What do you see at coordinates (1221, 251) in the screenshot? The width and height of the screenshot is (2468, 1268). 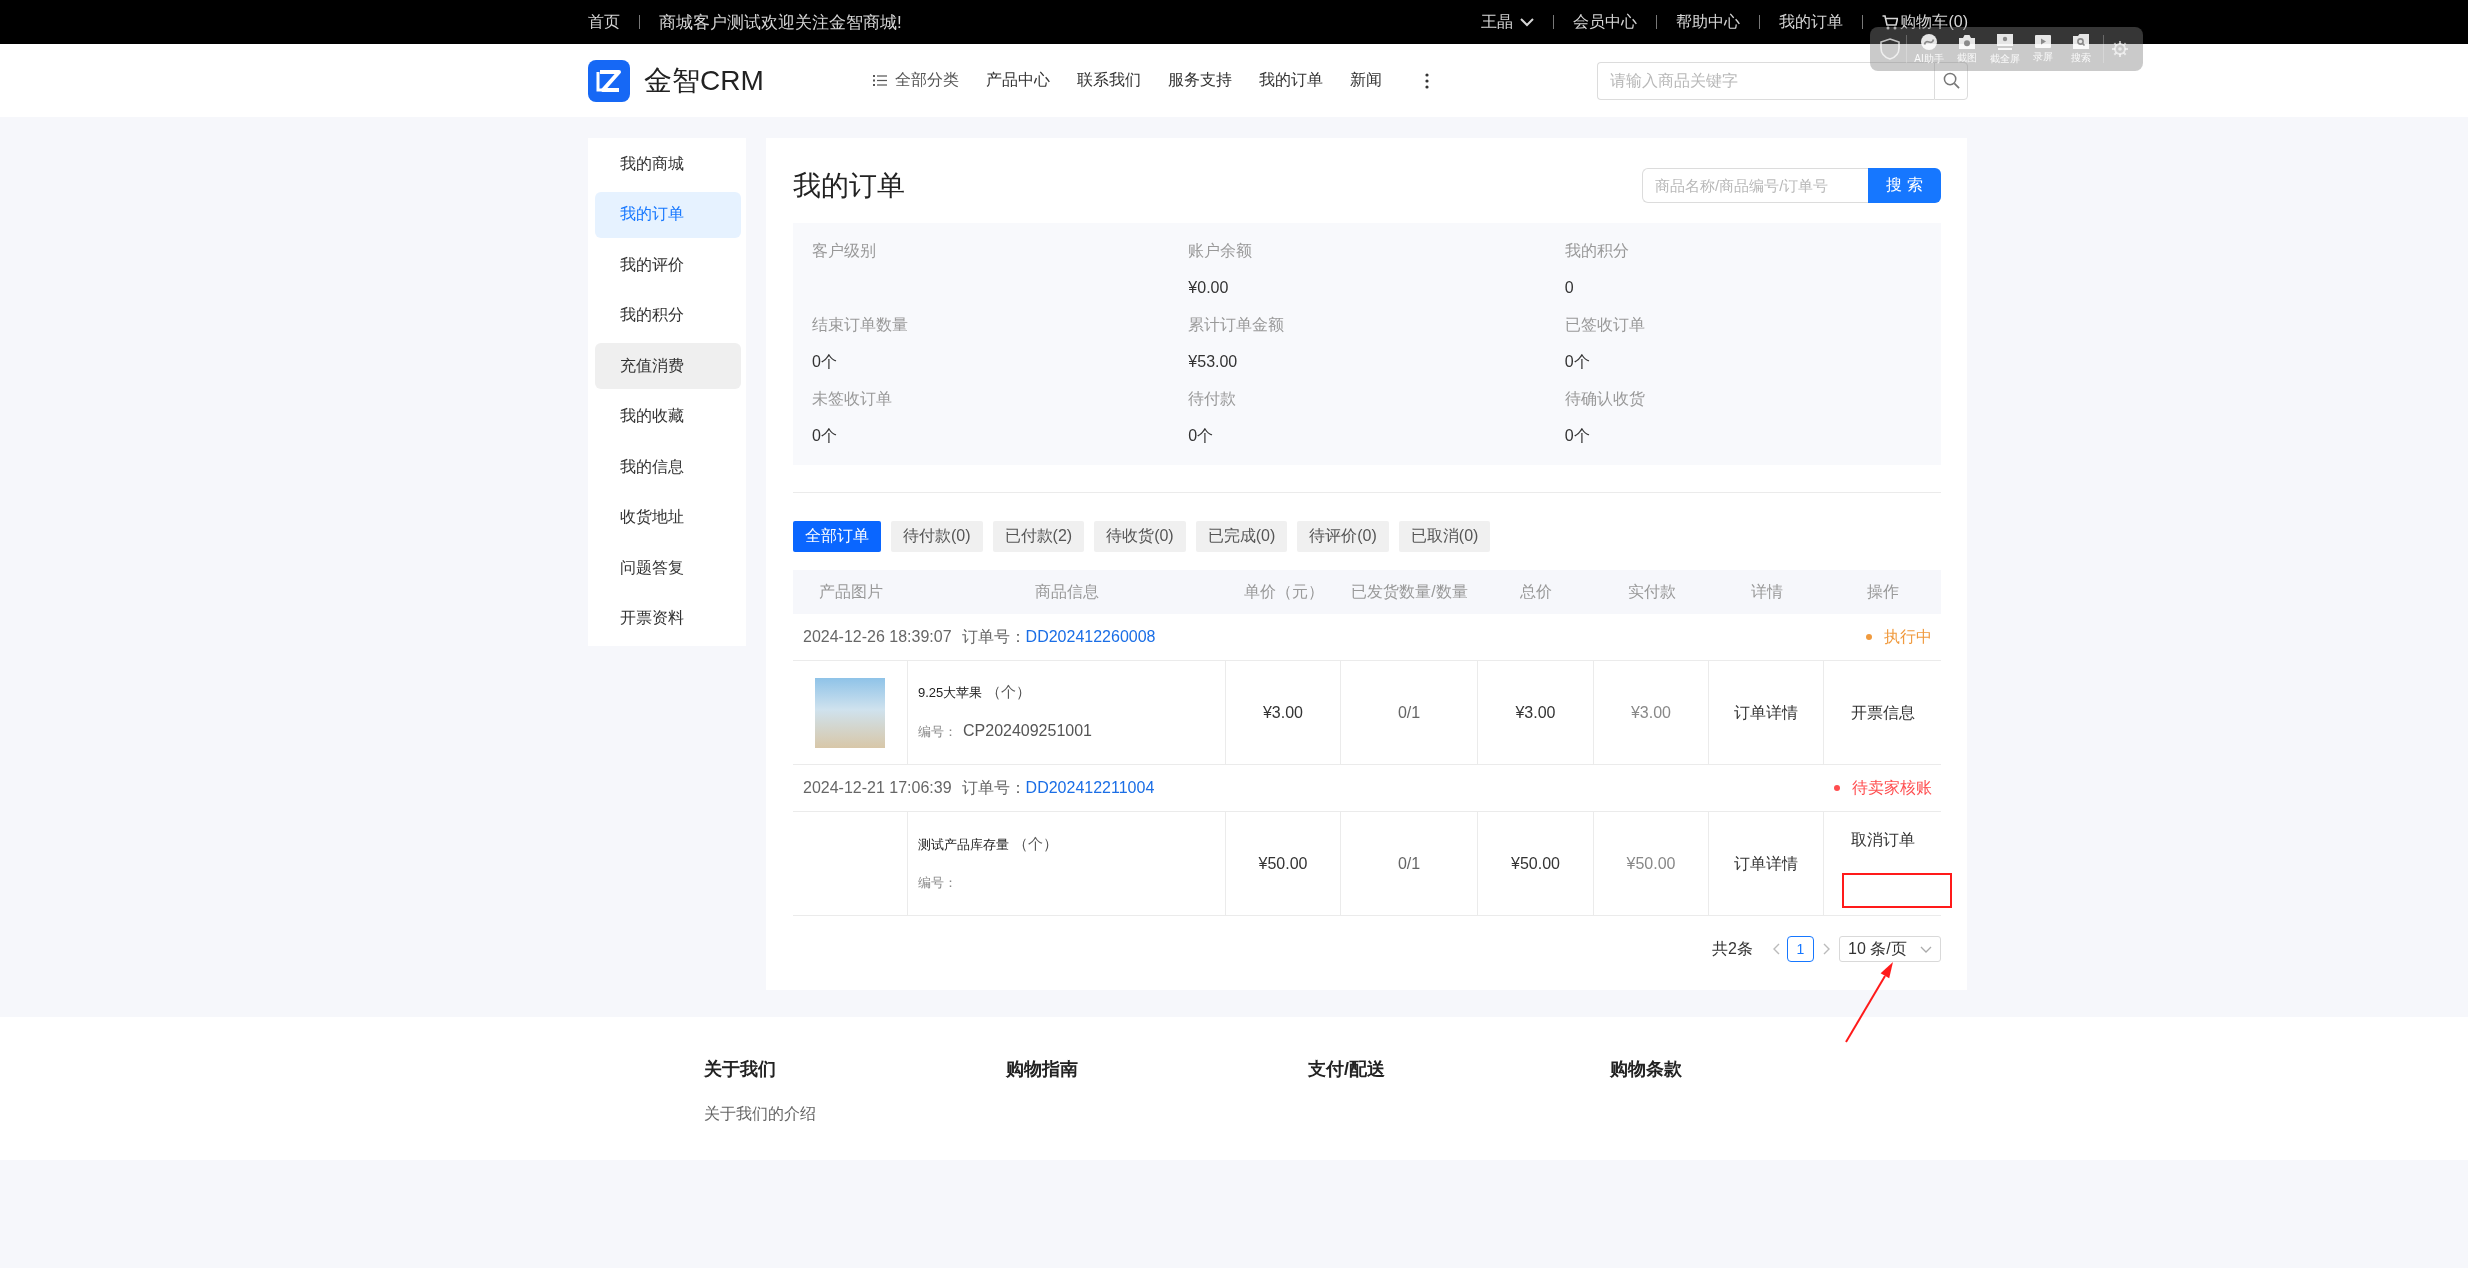 I see `stat-label: 账户余额` at bounding box center [1221, 251].